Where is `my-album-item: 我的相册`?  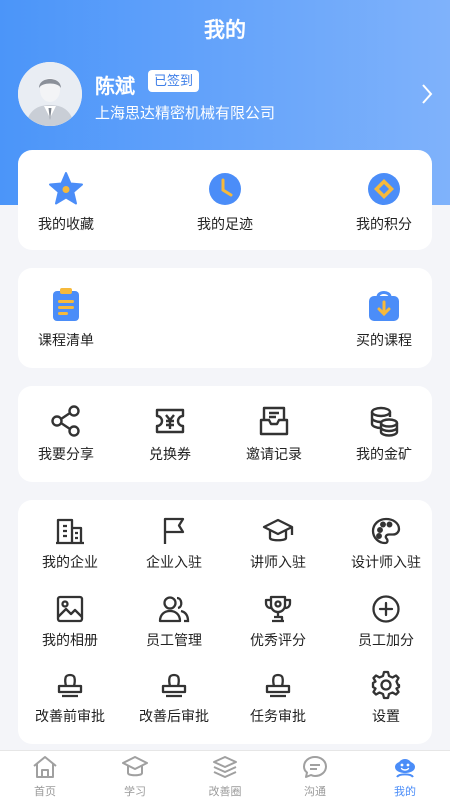 my-album-item: 我的相册 is located at coordinates (70, 622).